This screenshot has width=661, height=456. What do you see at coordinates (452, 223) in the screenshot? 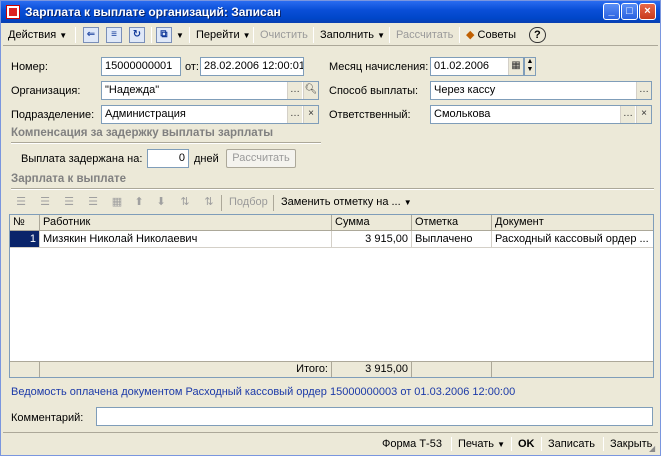
I see `column-header-mark: Отметка` at bounding box center [452, 223].